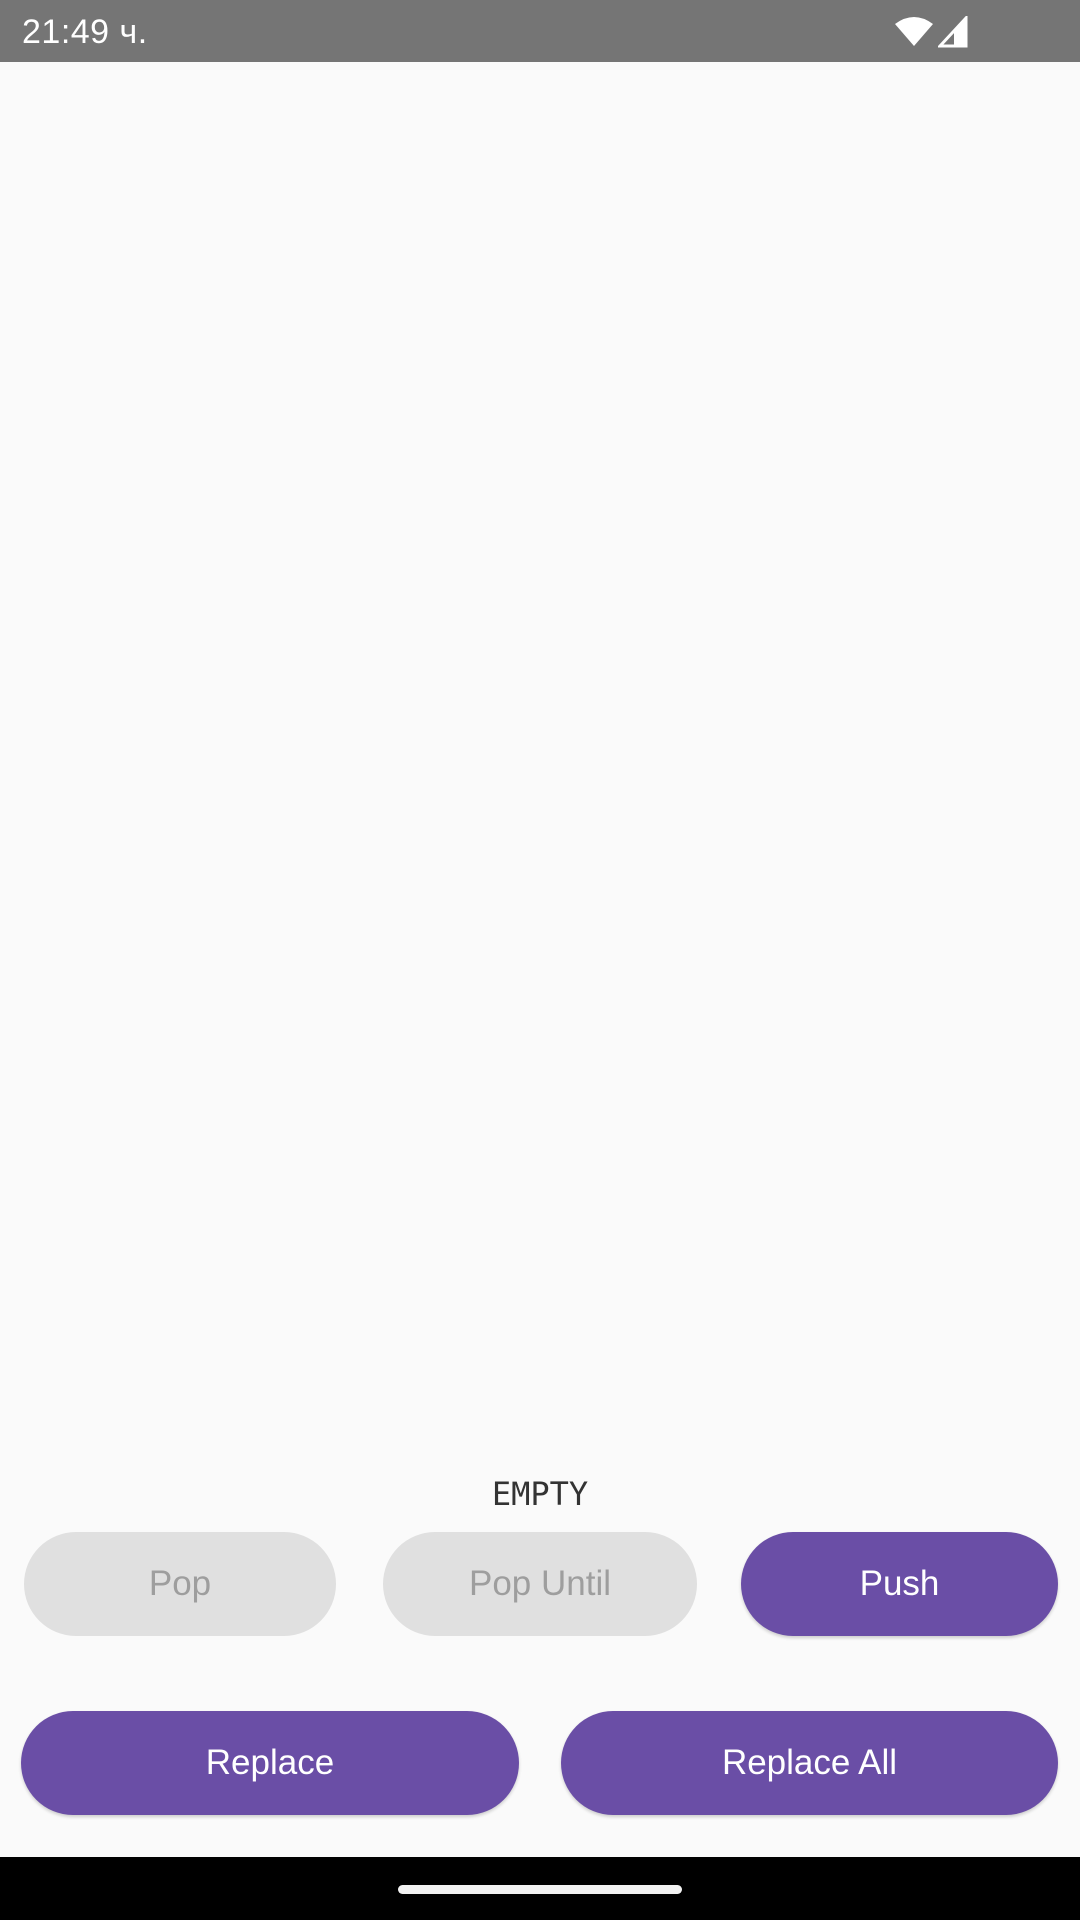 Image resolution: width=1080 pixels, height=1920 pixels. I want to click on pop-button: Pop, so click(180, 1584).